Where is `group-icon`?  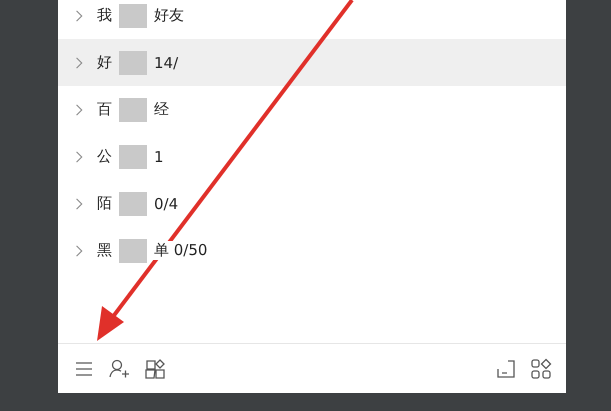
group-icon is located at coordinates (155, 369).